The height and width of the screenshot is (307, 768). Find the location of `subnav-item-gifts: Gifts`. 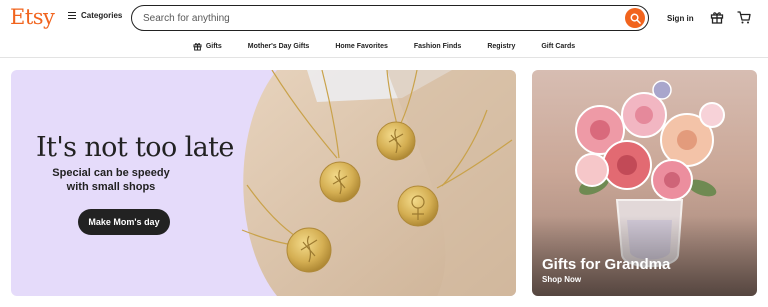

subnav-item-gifts: Gifts is located at coordinates (207, 46).